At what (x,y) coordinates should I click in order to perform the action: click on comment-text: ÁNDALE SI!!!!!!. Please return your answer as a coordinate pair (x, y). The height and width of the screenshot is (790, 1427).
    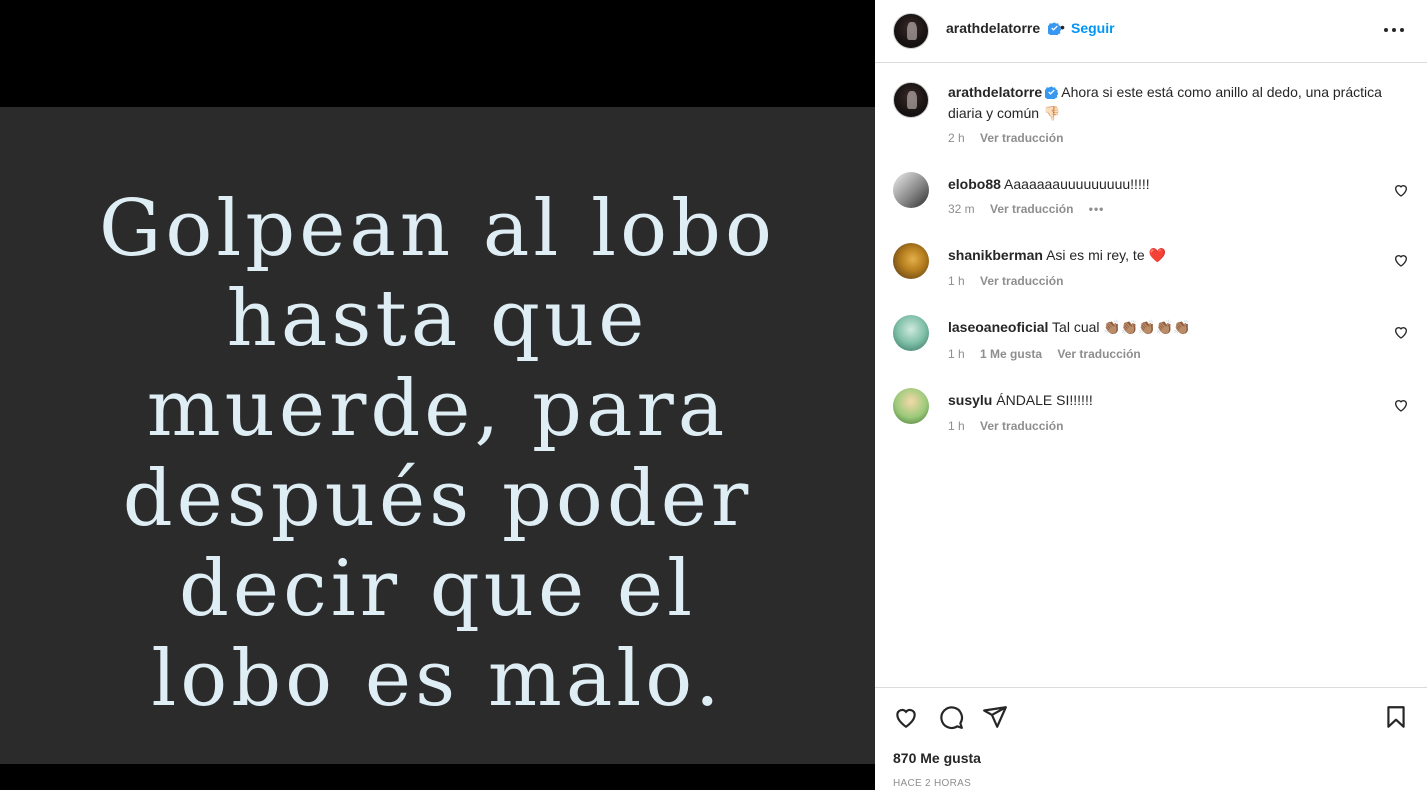
    Looking at the image, I should click on (1044, 400).